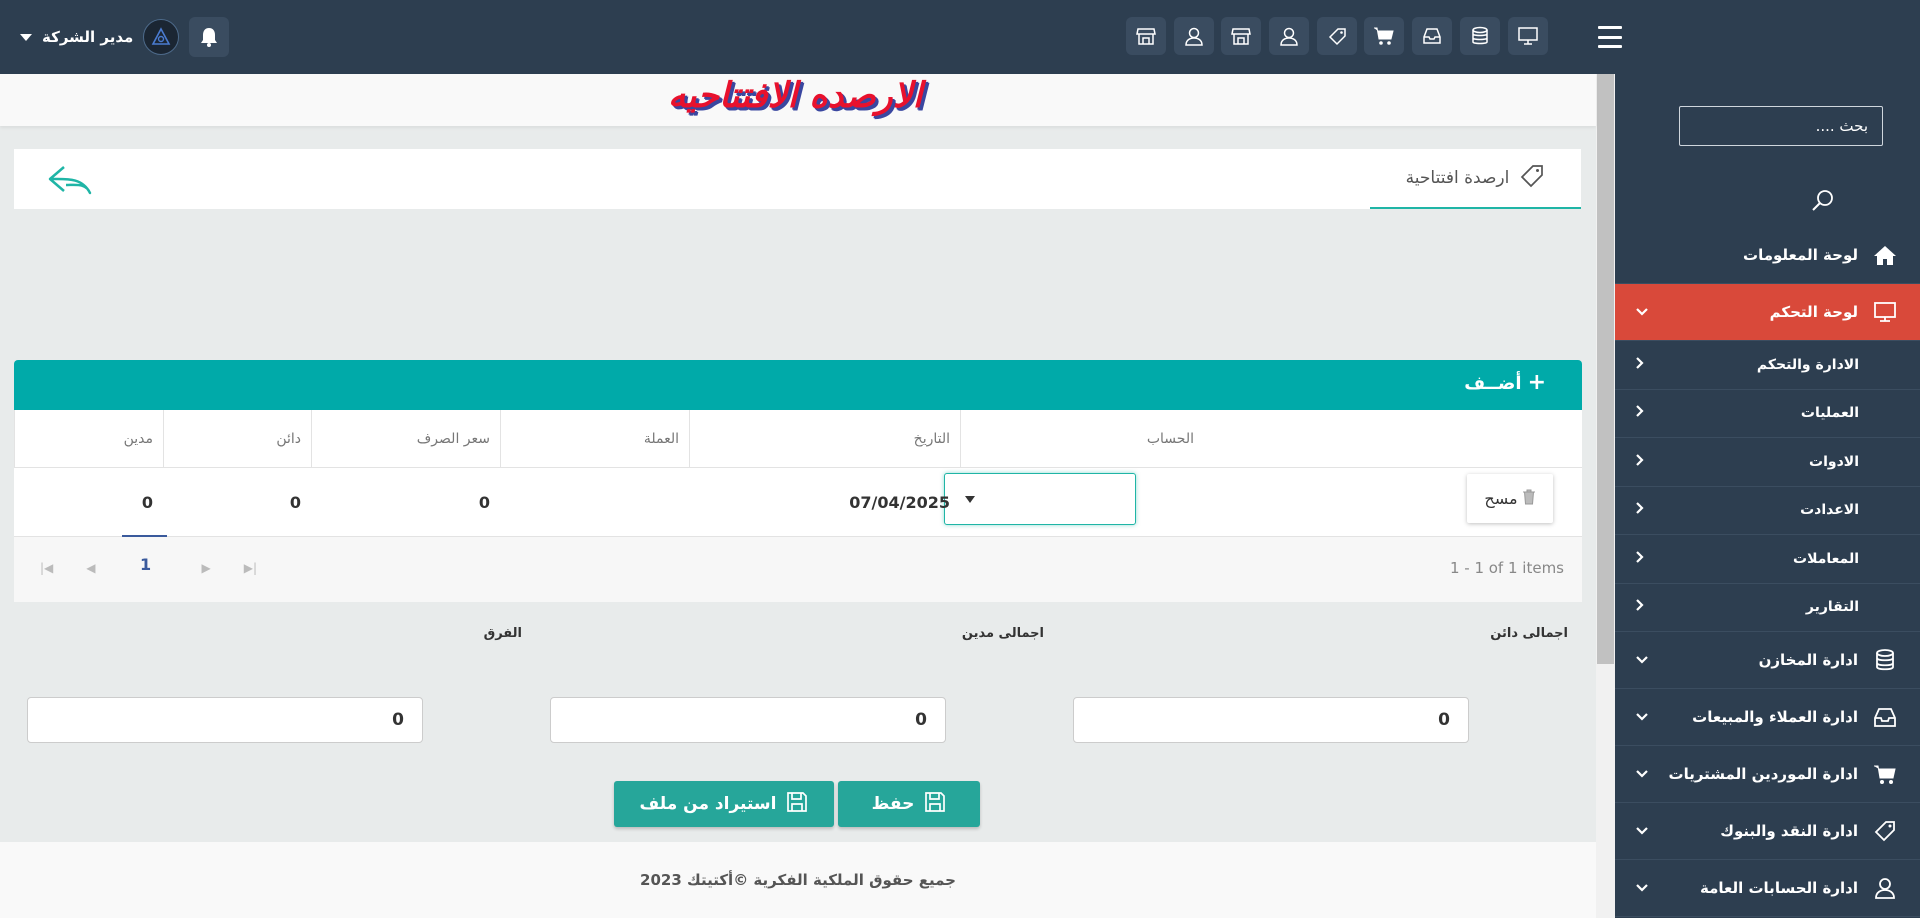 The height and width of the screenshot is (918, 1920). What do you see at coordinates (88, 439) in the screenshot?
I see `column-header-debit: مدين` at bounding box center [88, 439].